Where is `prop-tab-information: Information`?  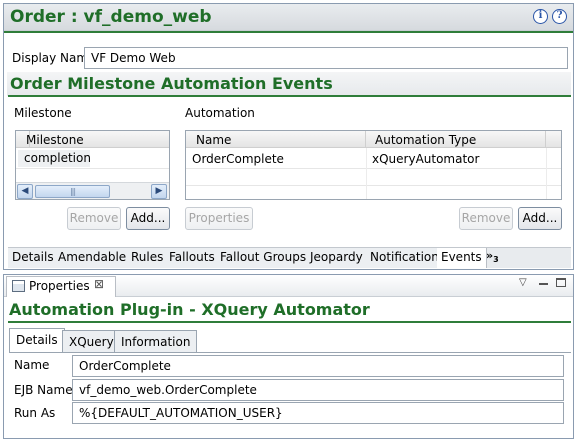 prop-tab-information: Information is located at coordinates (156, 341).